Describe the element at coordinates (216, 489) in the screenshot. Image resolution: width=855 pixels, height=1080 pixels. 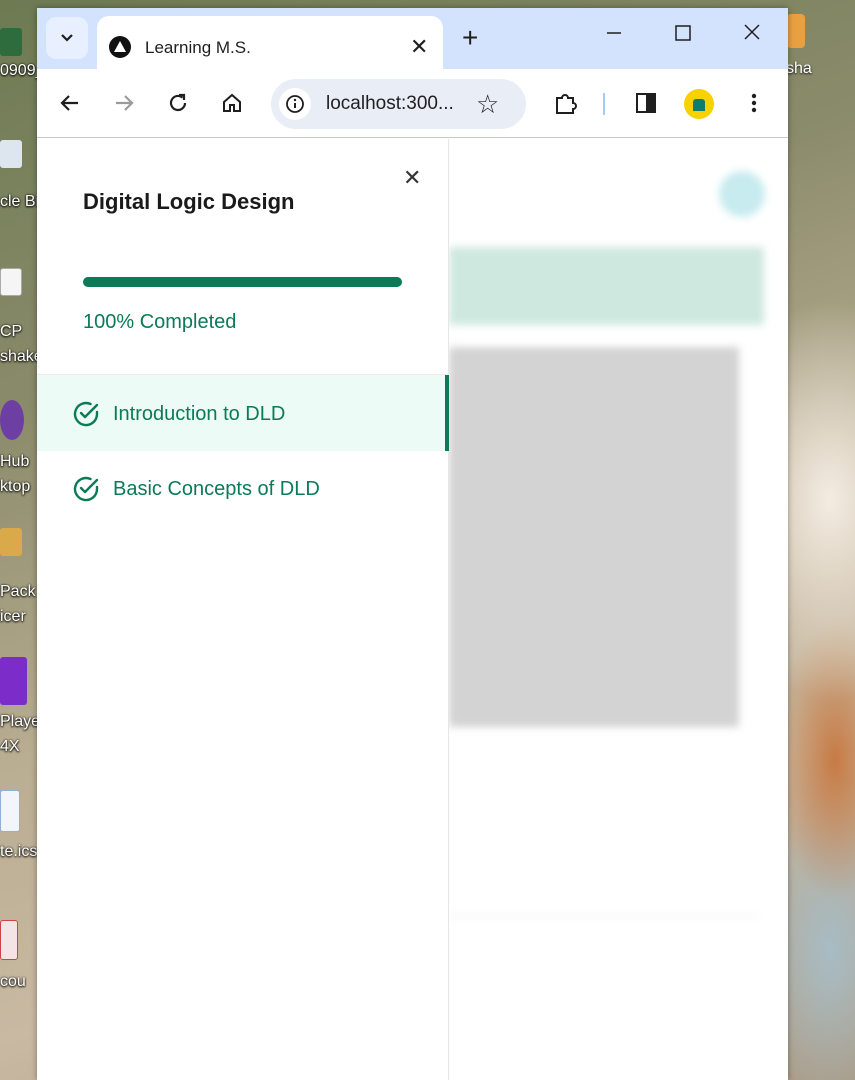
I see `chapter-label: Basic Concepts of DLD` at that location.